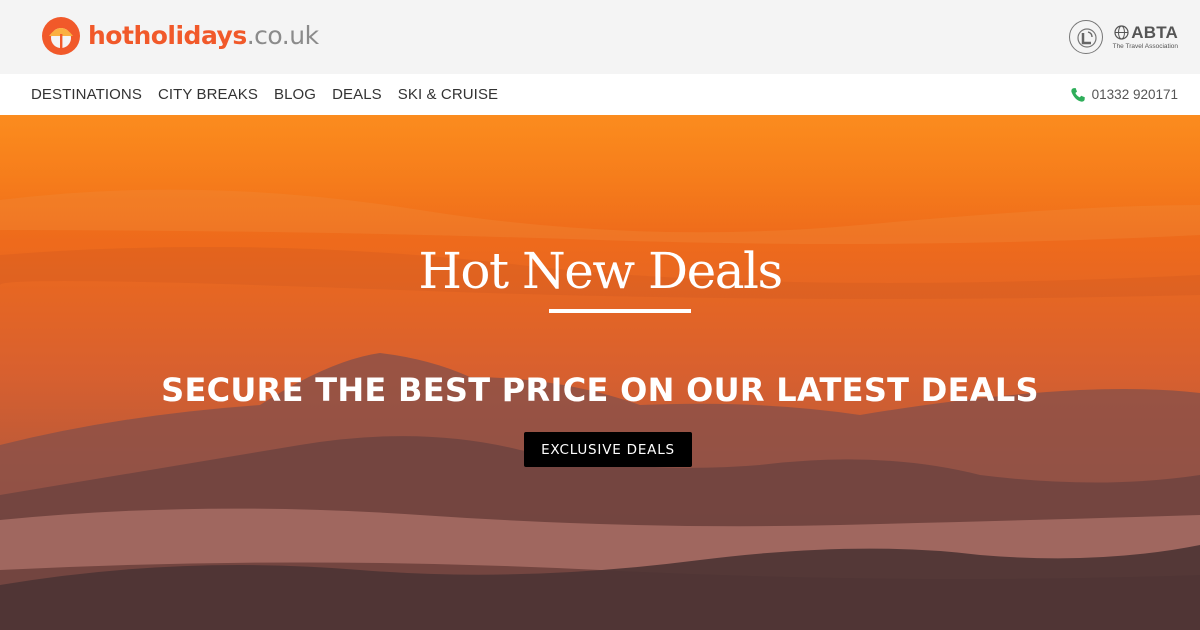  What do you see at coordinates (1154, 32) in the screenshot?
I see `abta-name: ABTA` at bounding box center [1154, 32].